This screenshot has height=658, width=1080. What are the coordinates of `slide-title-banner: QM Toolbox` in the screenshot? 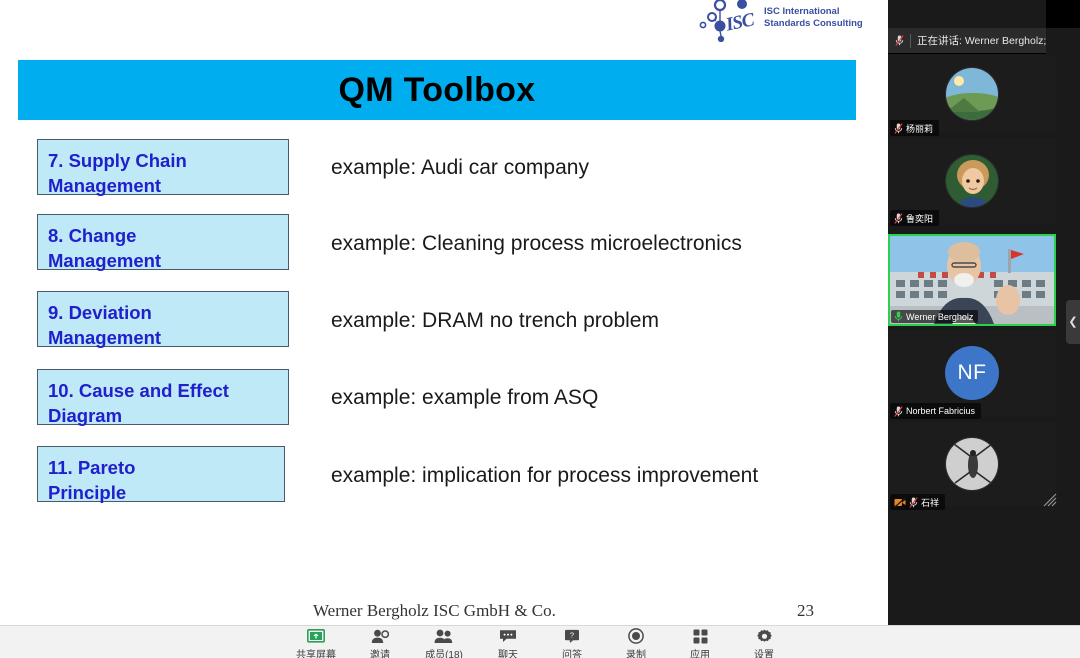 It's located at (437, 90).